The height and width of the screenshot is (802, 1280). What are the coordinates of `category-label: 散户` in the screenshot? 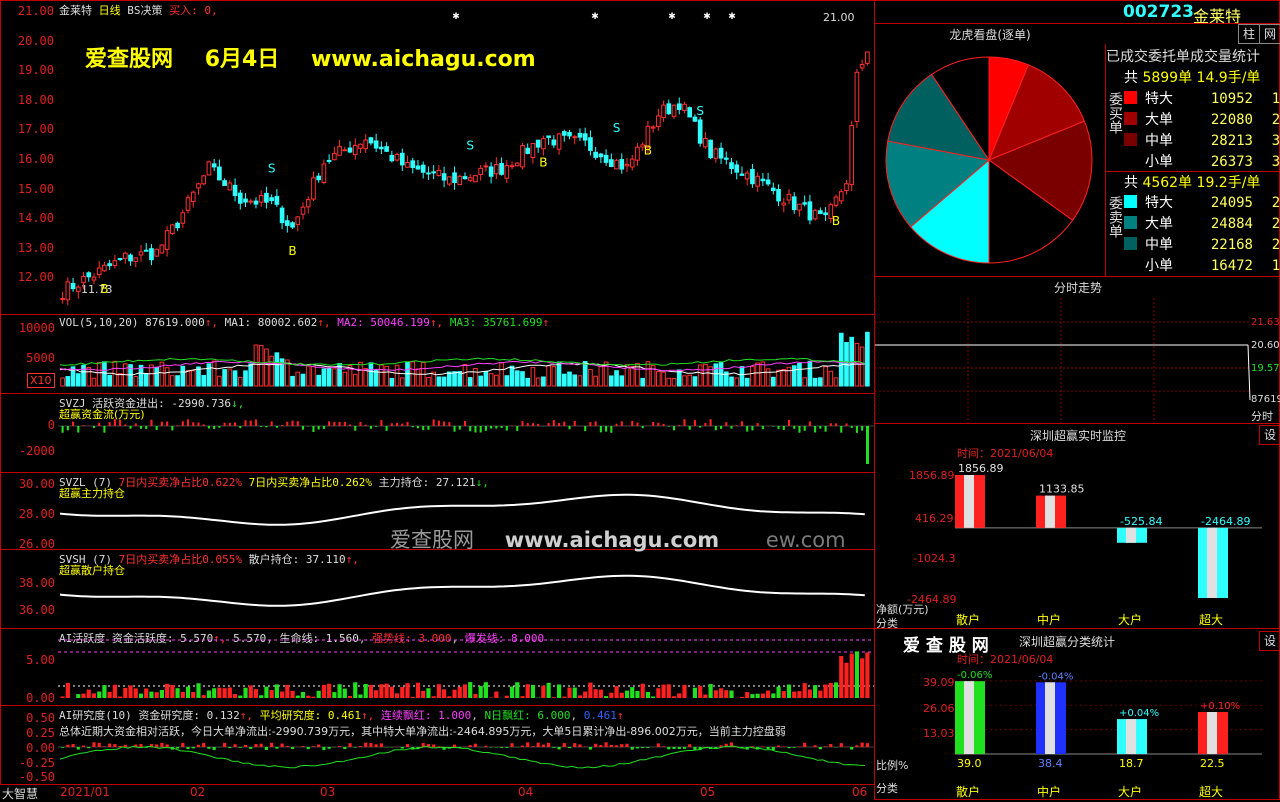 It's located at (968, 791).